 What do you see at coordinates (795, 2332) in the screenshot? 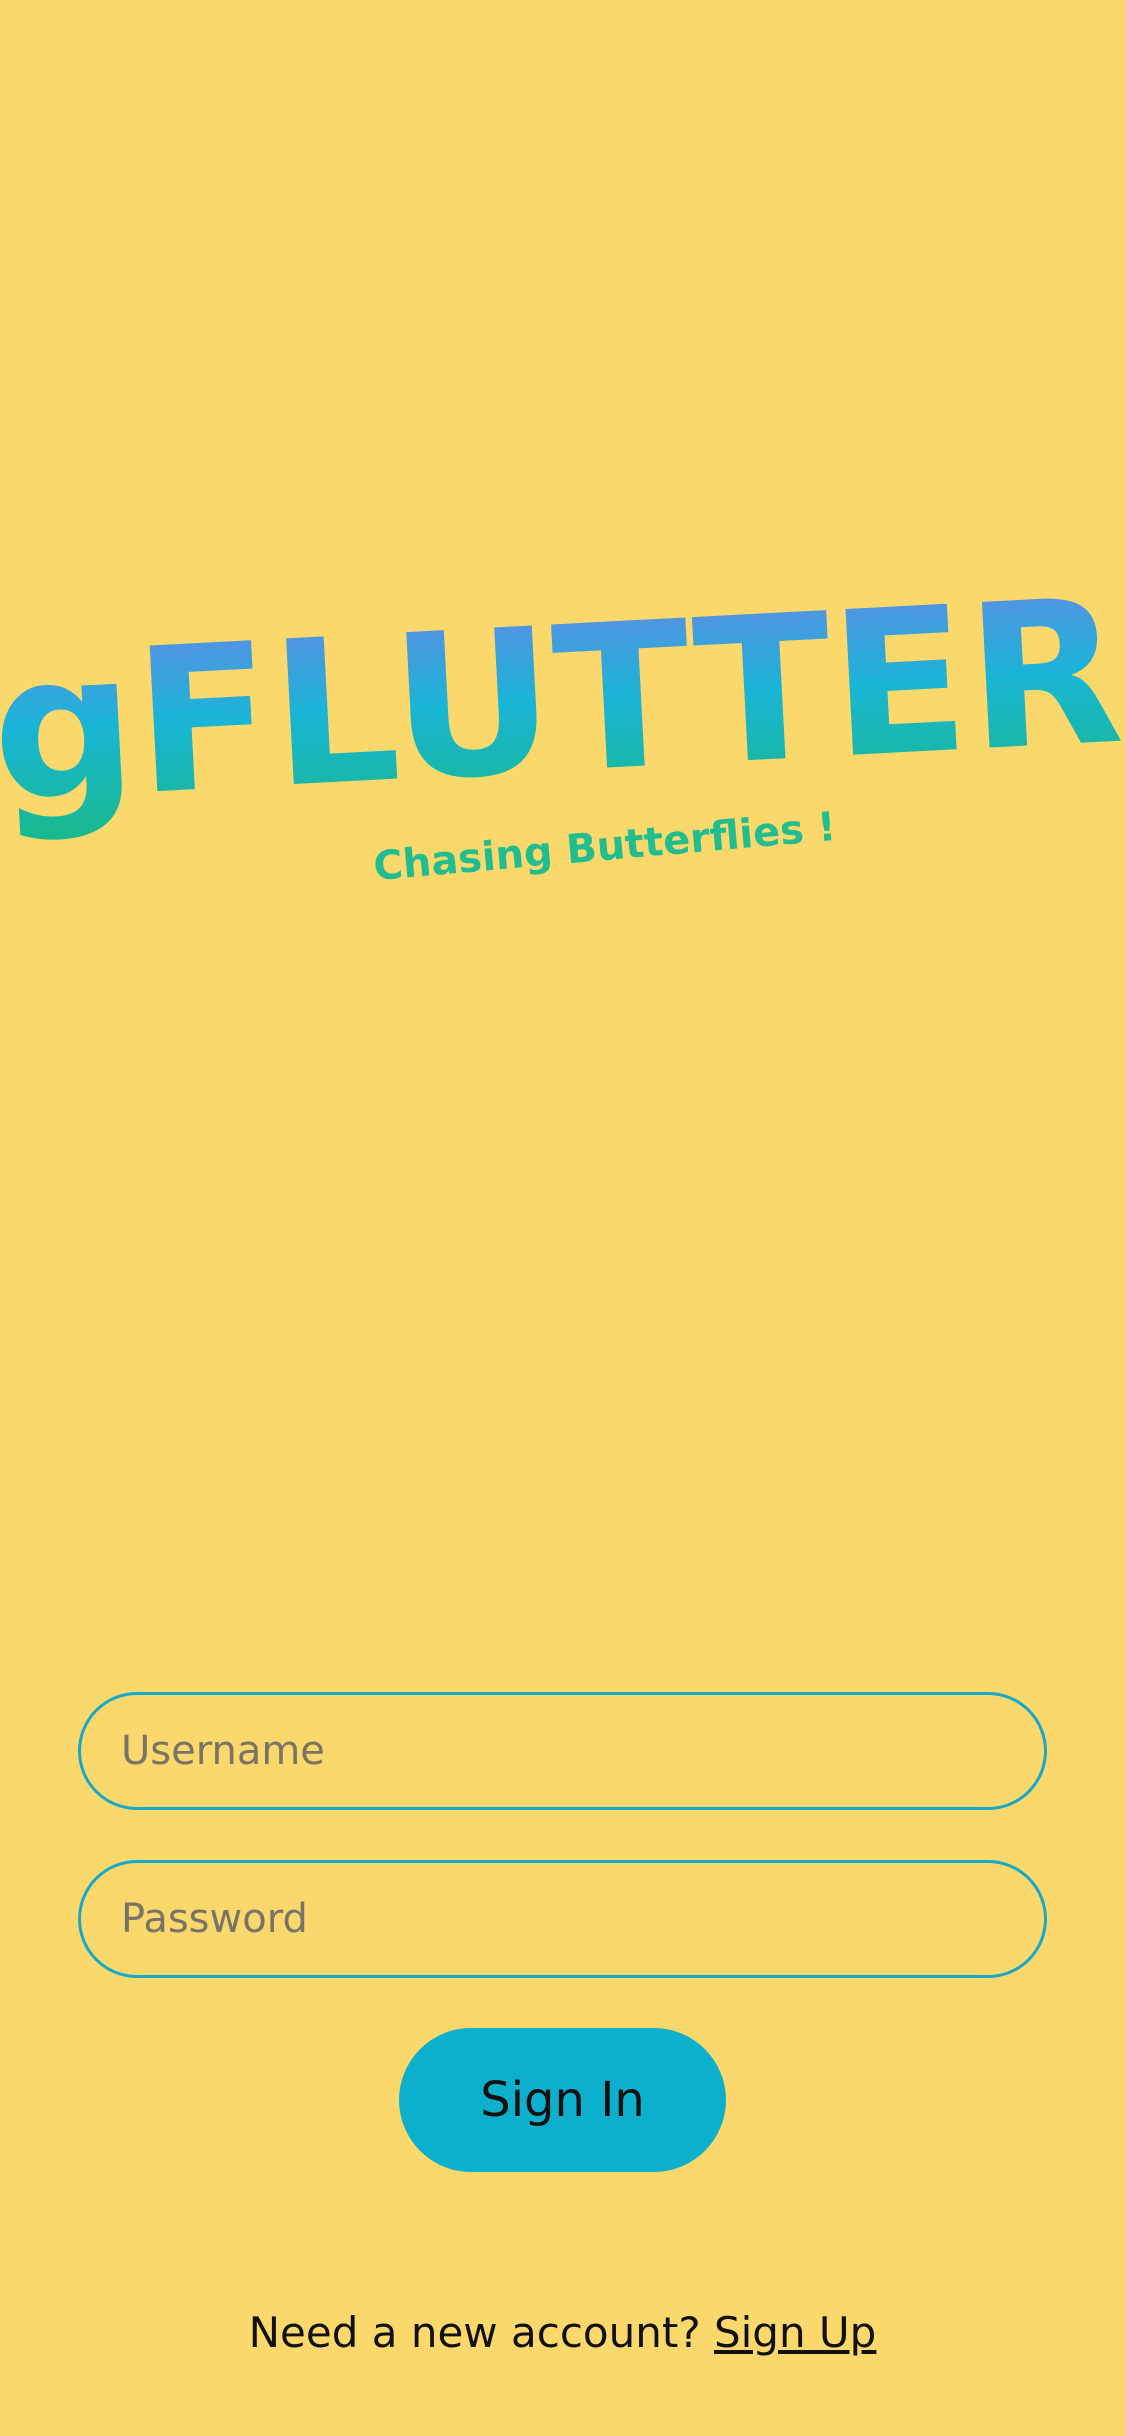
I see `sign-up-link: Sign Up` at bounding box center [795, 2332].